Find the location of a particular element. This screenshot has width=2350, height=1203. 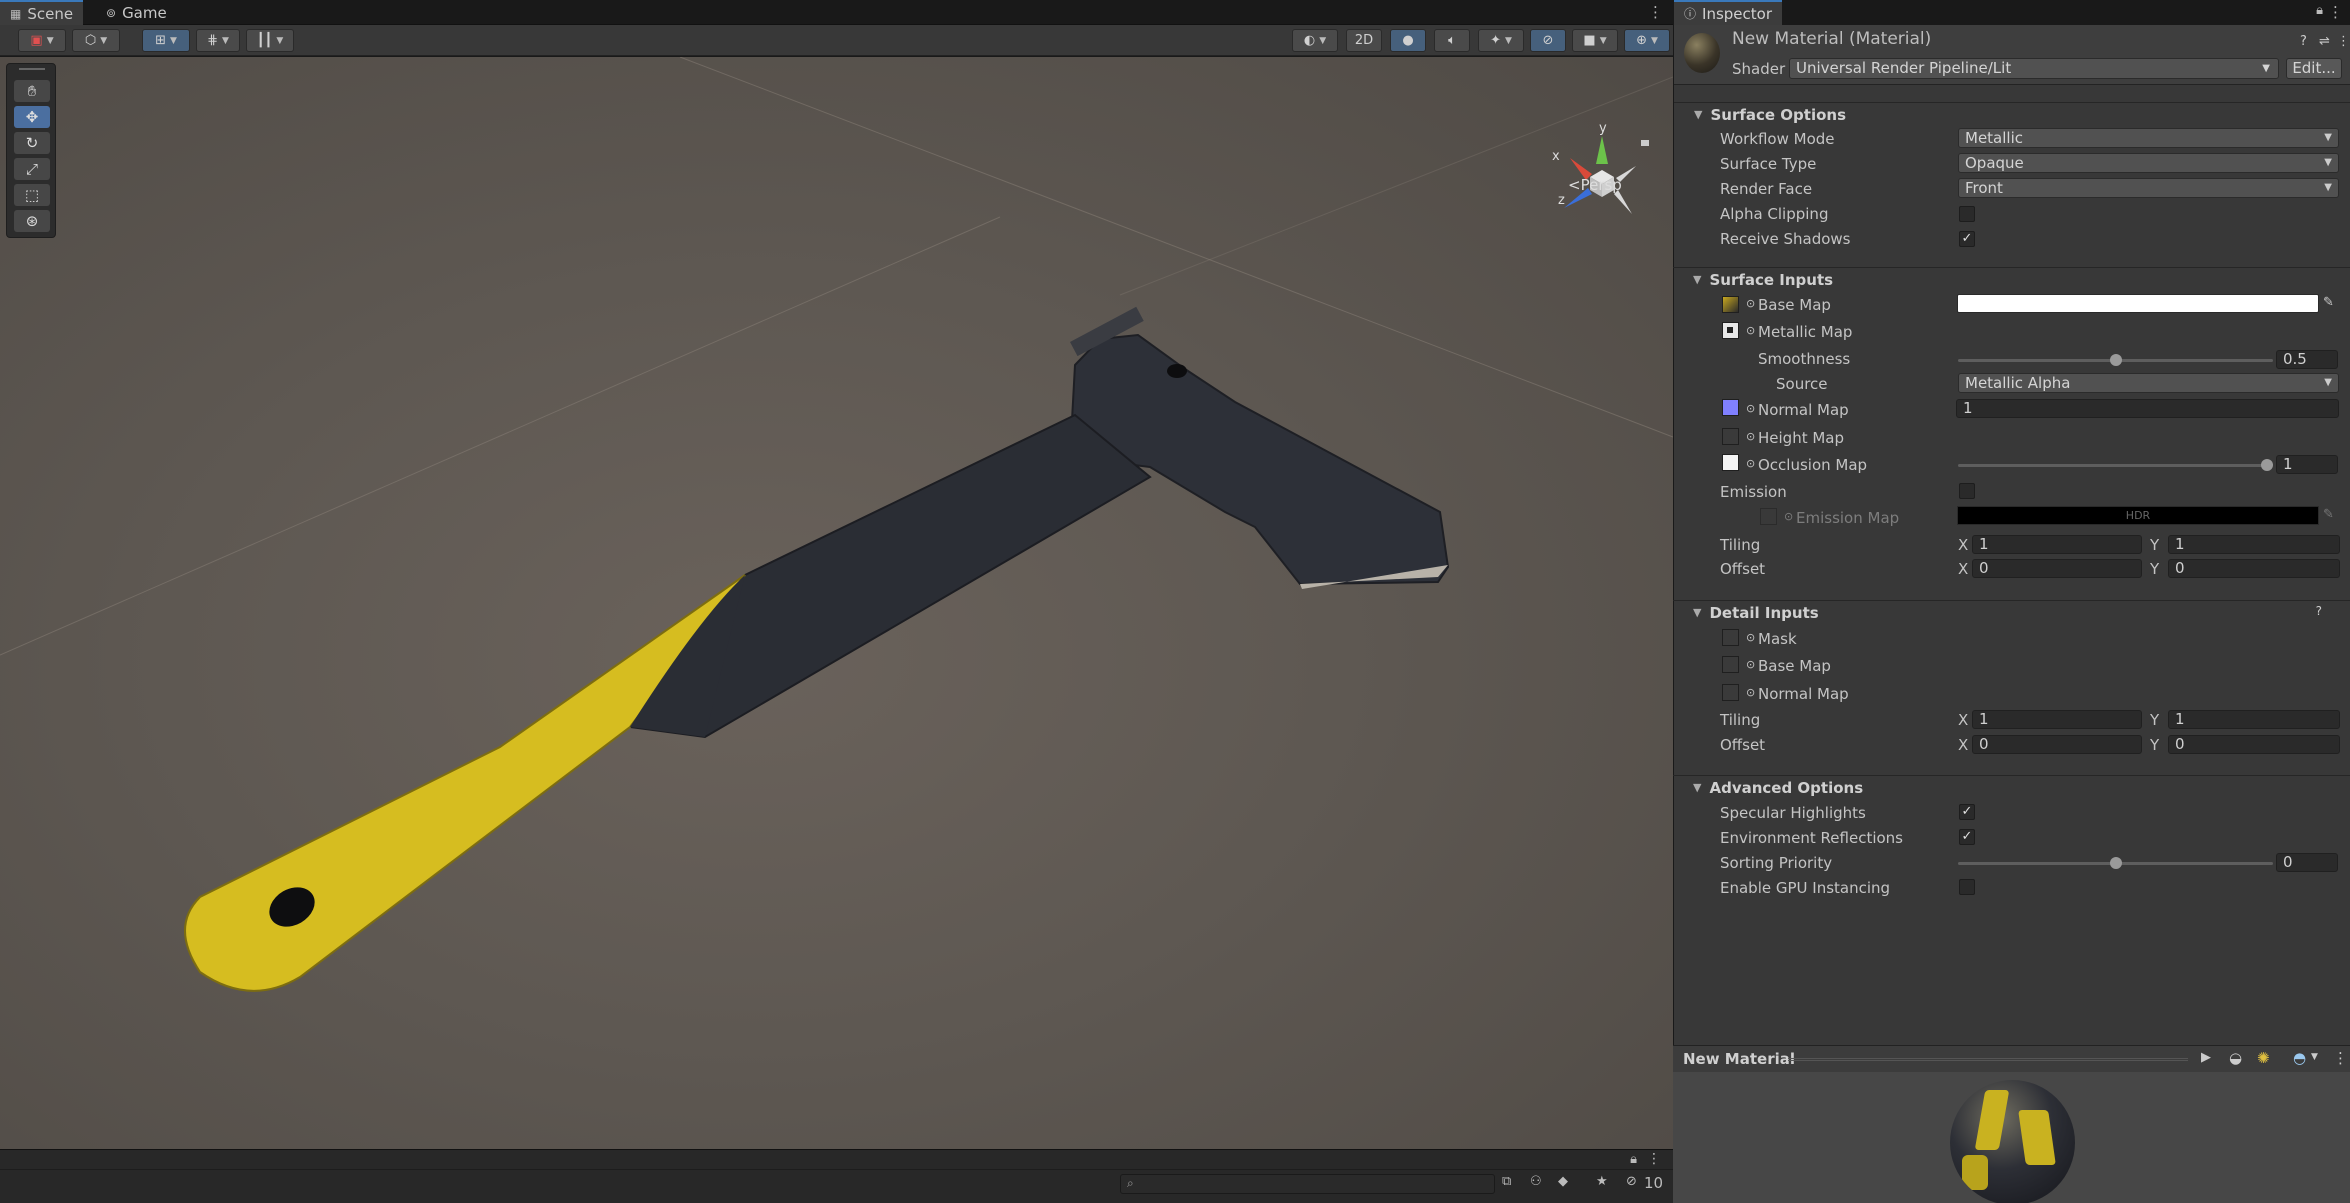

toggle-2d-button: 2D is located at coordinates (1364, 40).